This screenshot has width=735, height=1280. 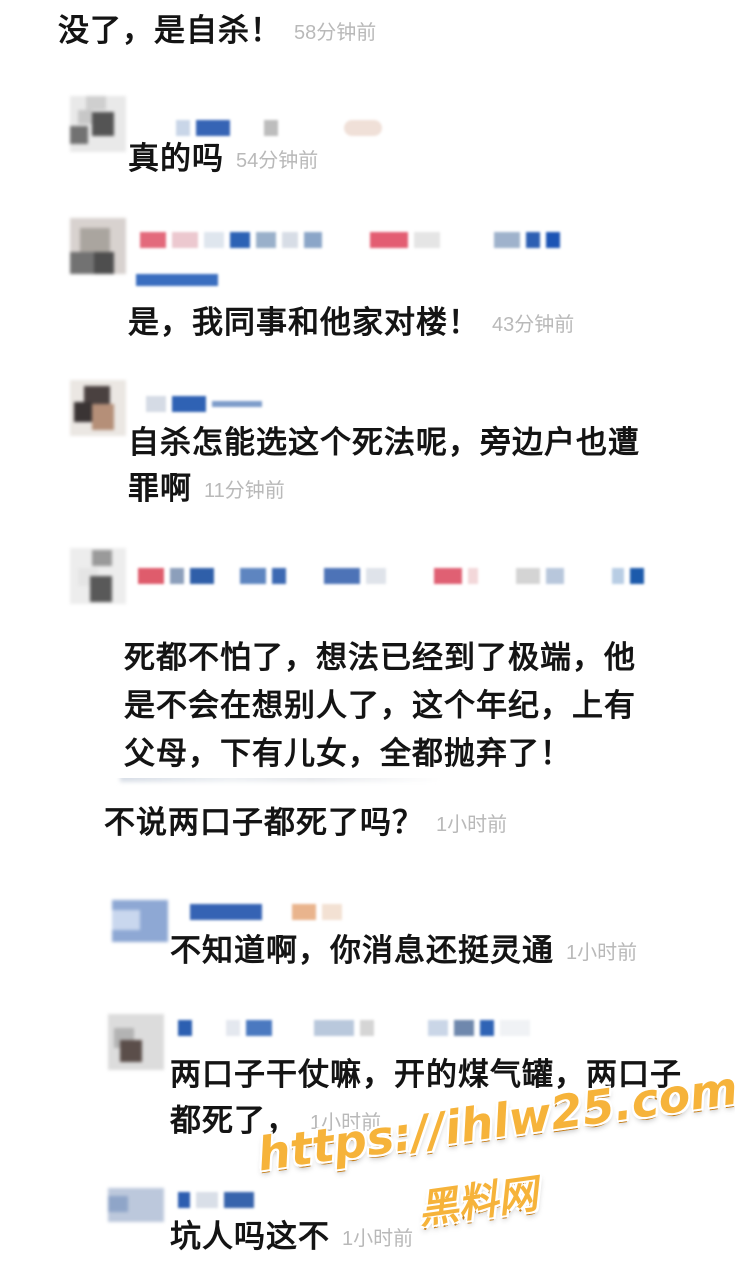 I want to click on reply-3-time: 11分钟前, so click(x=244, y=490).